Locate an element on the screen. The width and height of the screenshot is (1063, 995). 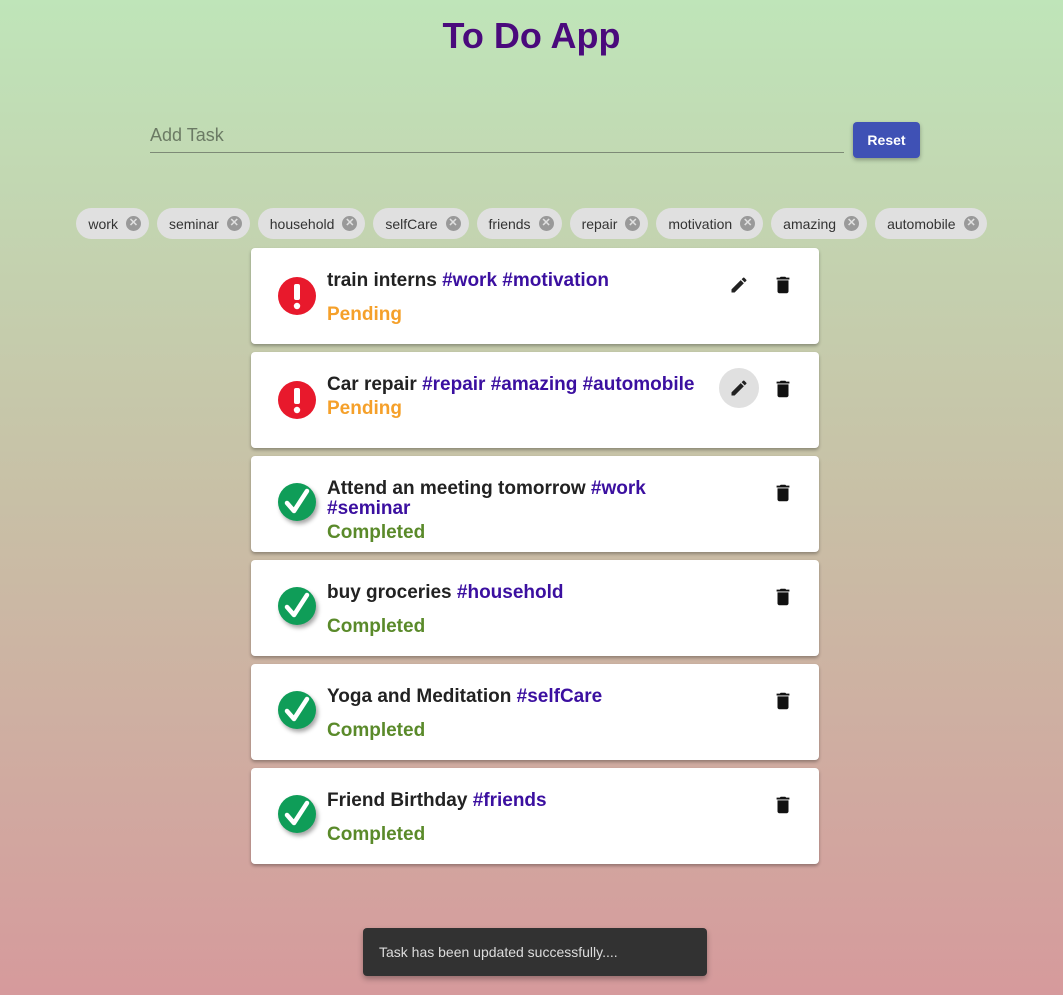
task-body: Yoga and Meditation #selfCare Completed is located at coordinates (517, 714).